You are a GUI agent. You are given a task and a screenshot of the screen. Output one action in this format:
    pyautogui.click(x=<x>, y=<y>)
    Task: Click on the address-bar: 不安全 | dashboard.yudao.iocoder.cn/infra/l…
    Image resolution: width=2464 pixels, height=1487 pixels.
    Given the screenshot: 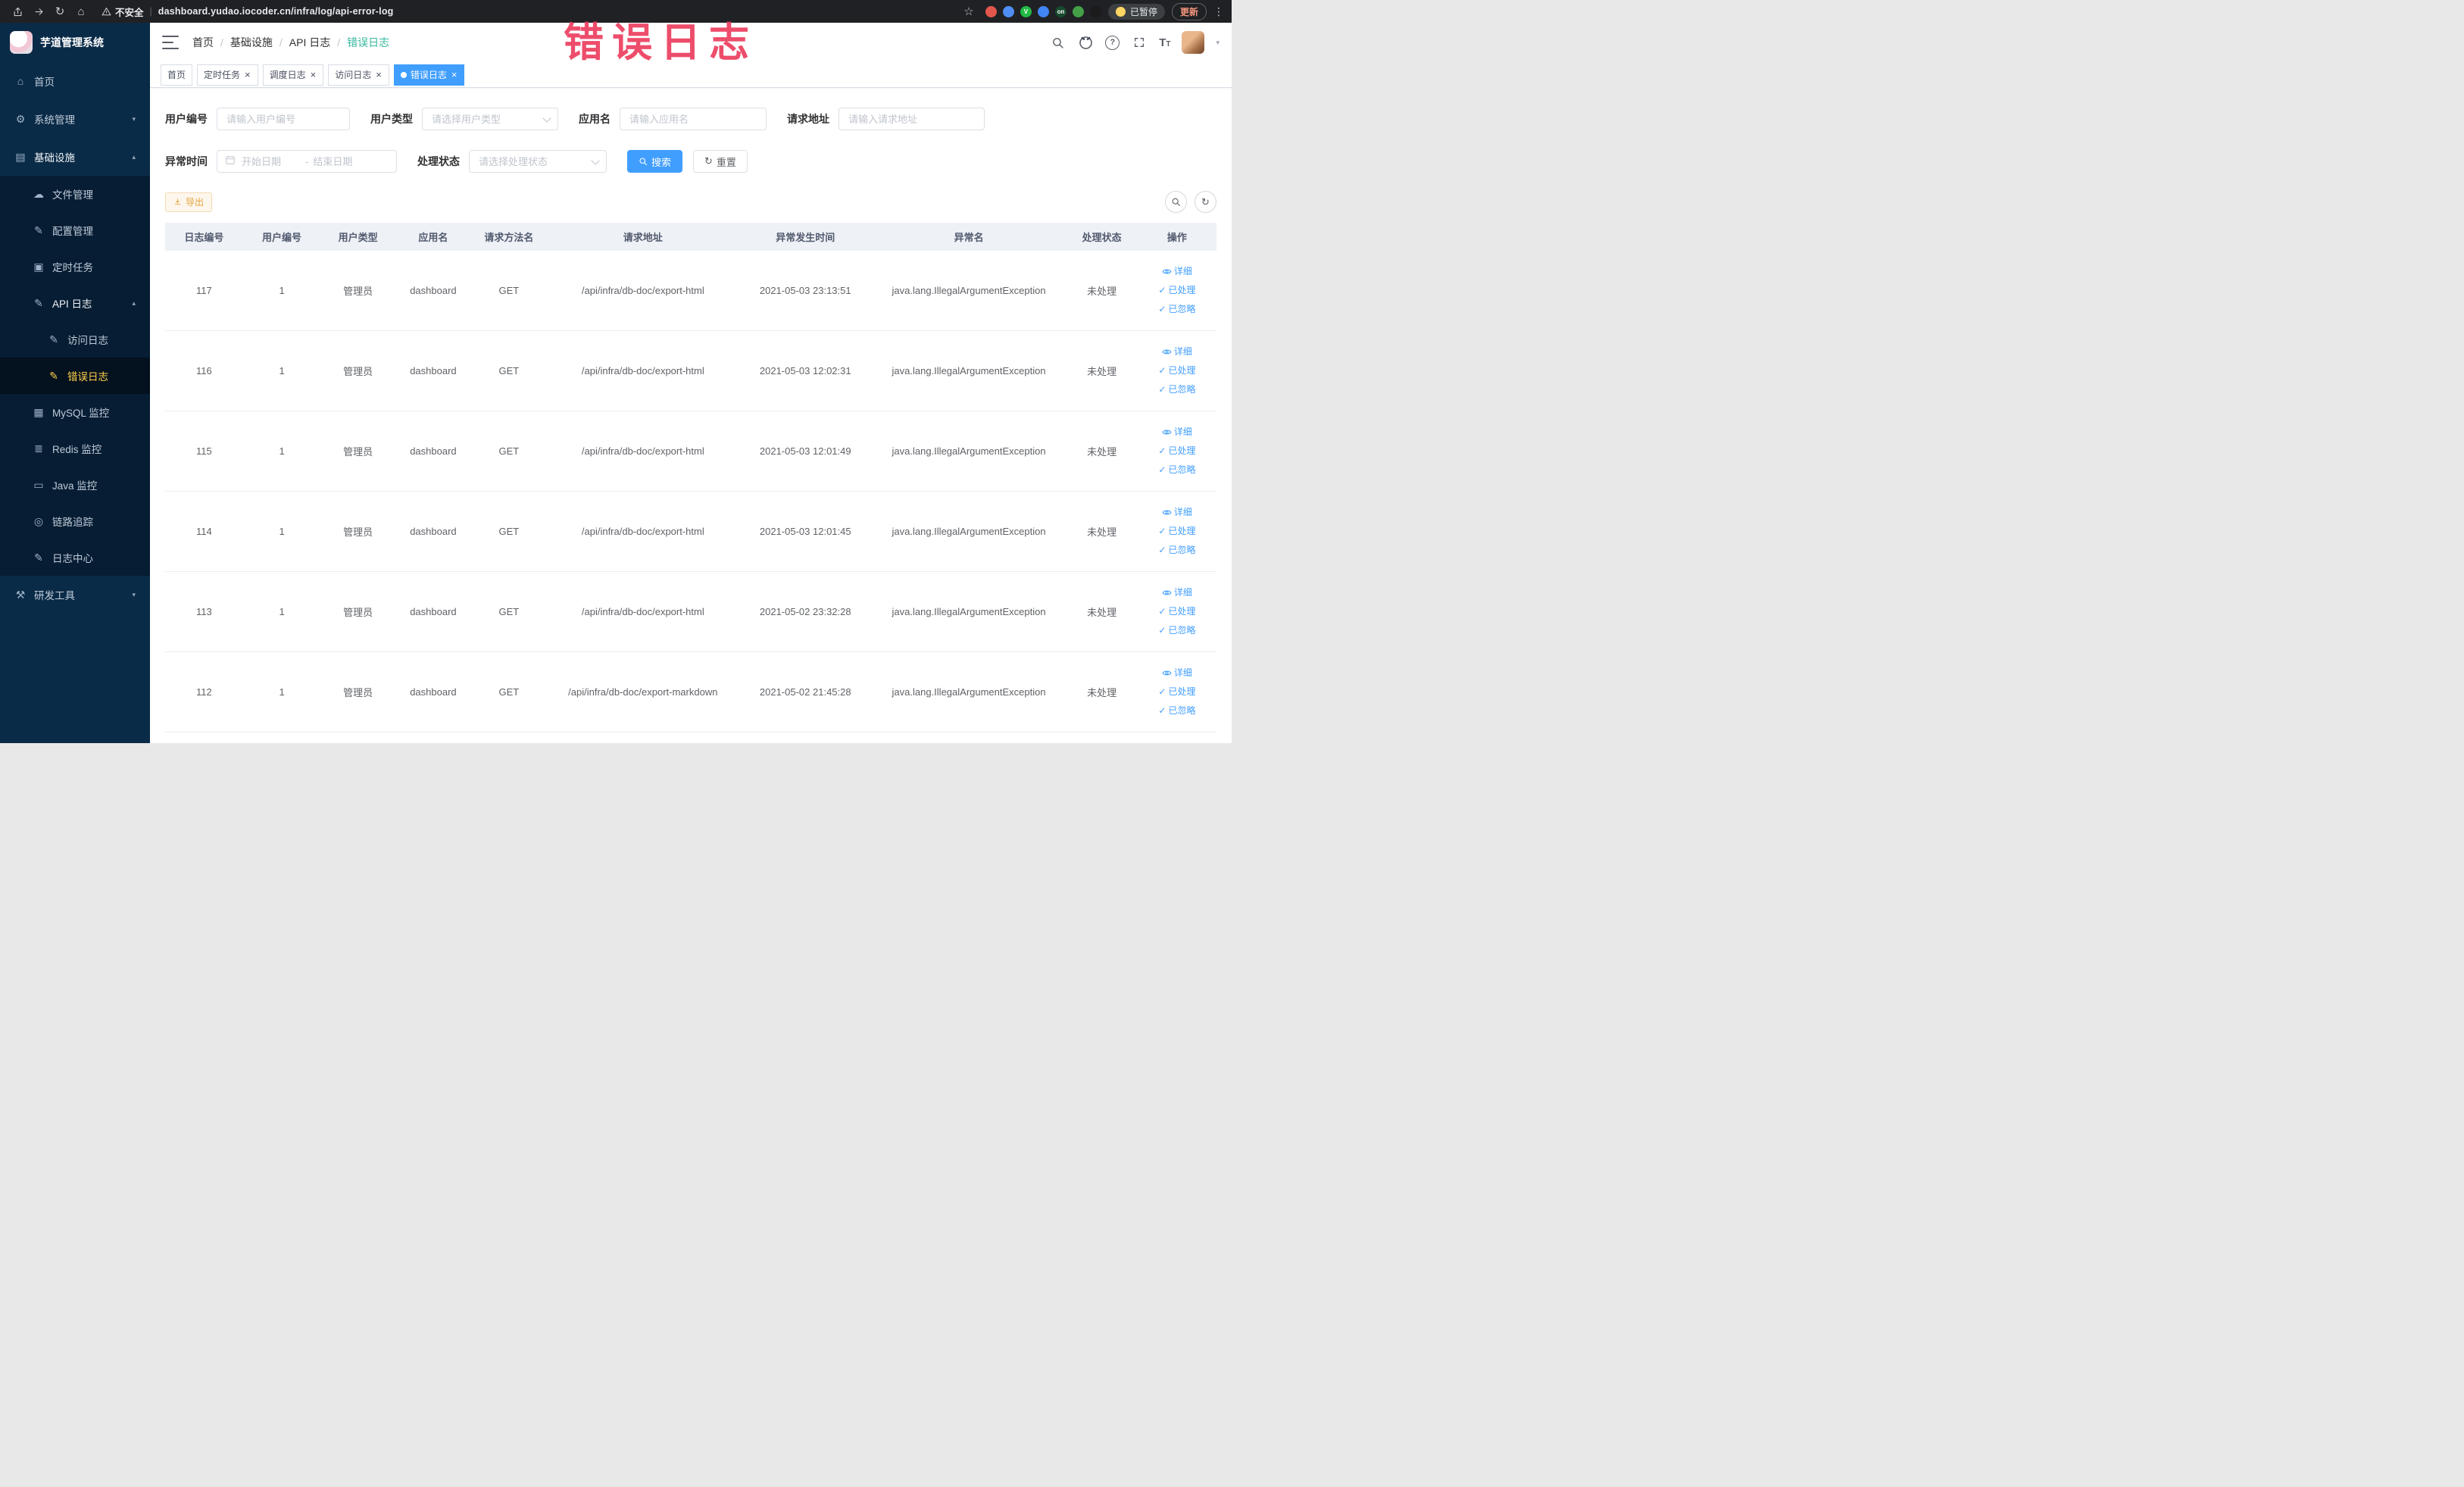 What is the action you would take?
    pyautogui.click(x=524, y=12)
    